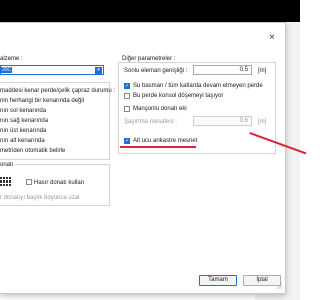 The width and height of the screenshot is (320, 300). I want to click on rebar-note: r donatıyı başlık boyunca uzat, so click(40, 198).